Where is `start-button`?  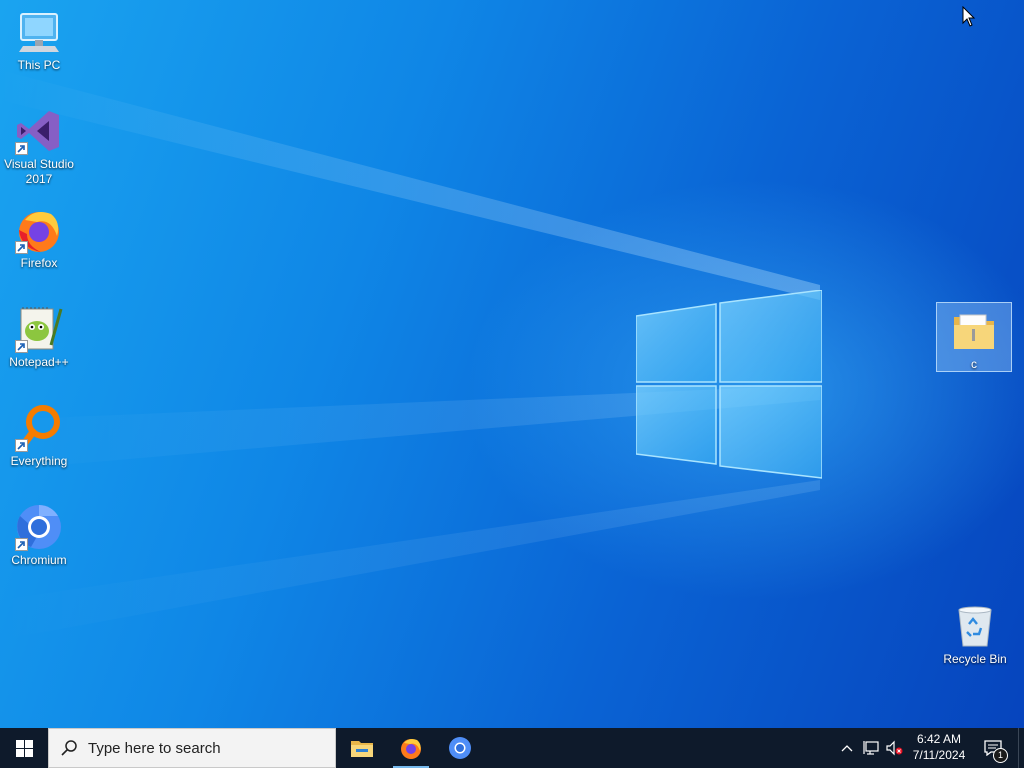 start-button is located at coordinates (24, 748).